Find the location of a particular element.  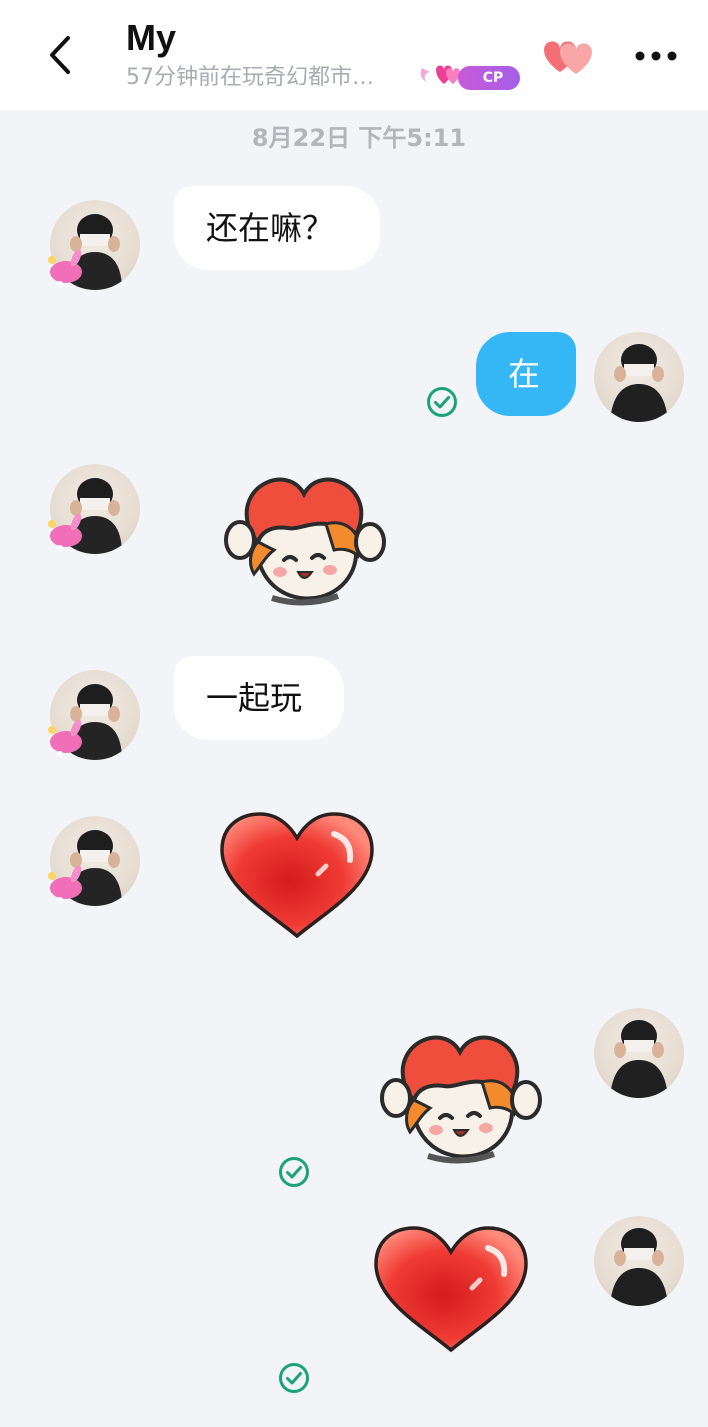

more-dots-icon is located at coordinates (656, 56).